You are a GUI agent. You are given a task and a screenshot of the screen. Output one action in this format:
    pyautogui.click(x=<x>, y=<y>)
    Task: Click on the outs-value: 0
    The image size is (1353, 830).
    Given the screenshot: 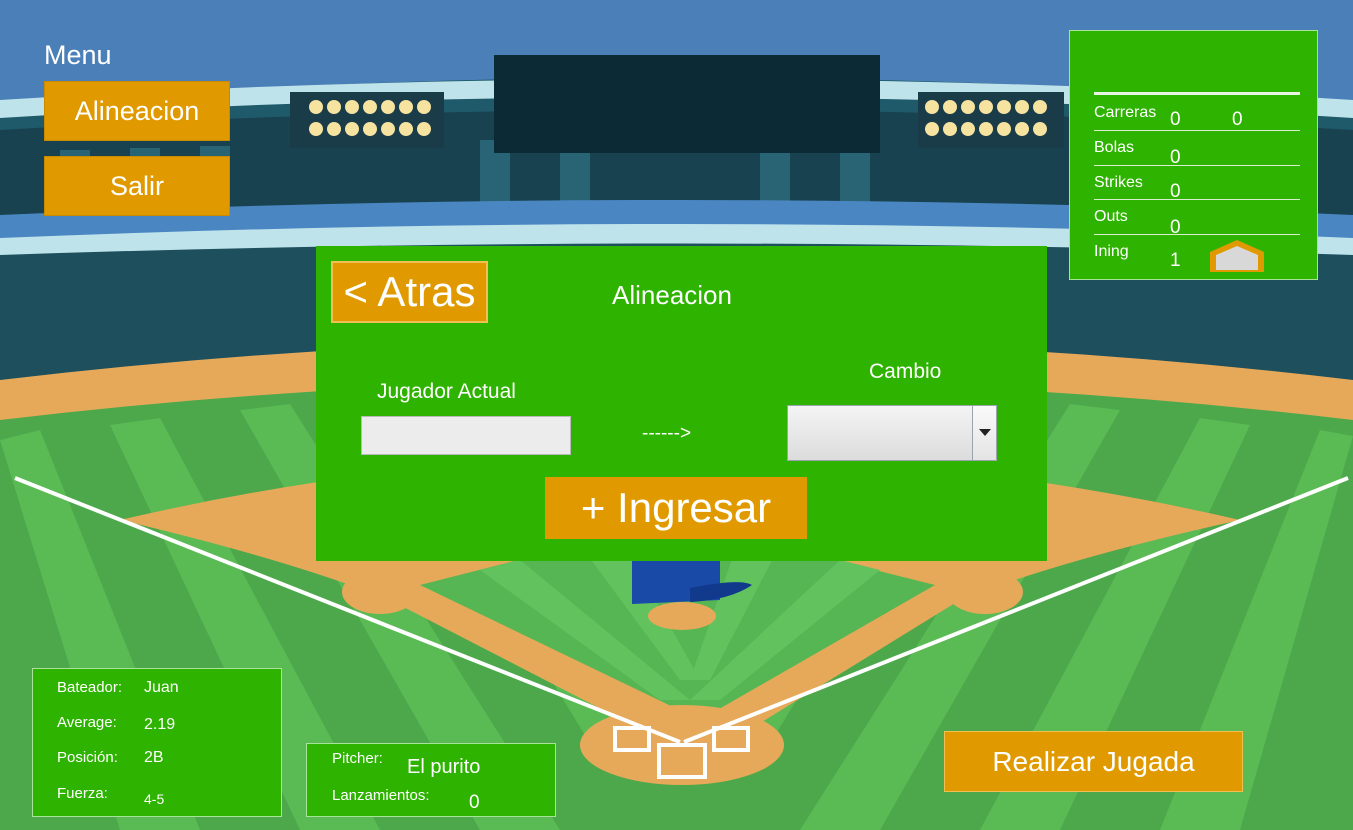 What is the action you would take?
    pyautogui.click(x=1175, y=227)
    